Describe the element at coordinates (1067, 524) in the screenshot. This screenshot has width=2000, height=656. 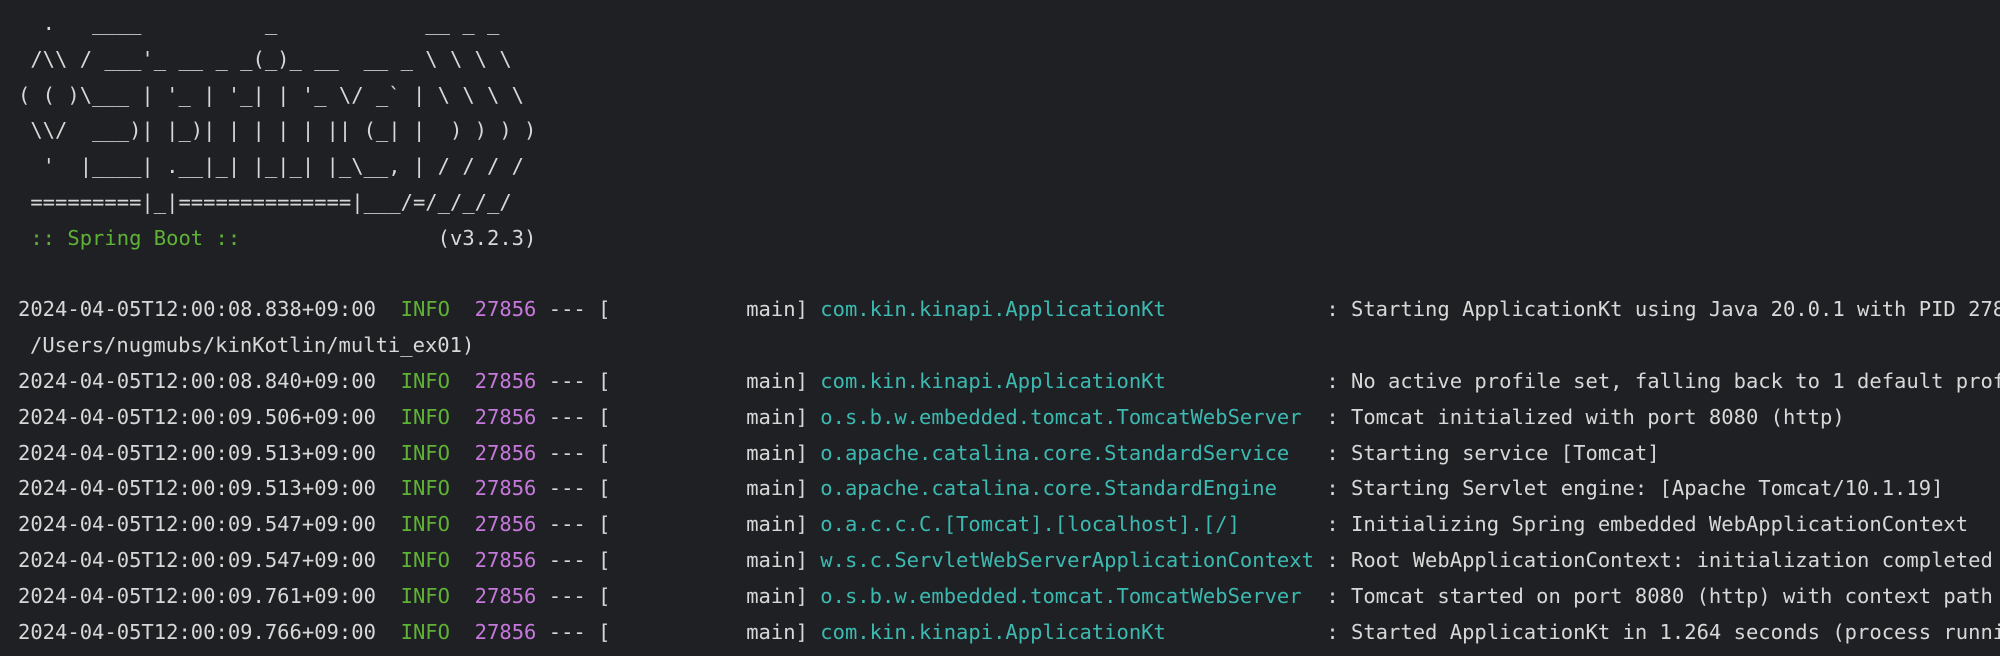
I see `log-logger: o.a.c.c.C.[Tomcat].[localhost].[/]` at that location.